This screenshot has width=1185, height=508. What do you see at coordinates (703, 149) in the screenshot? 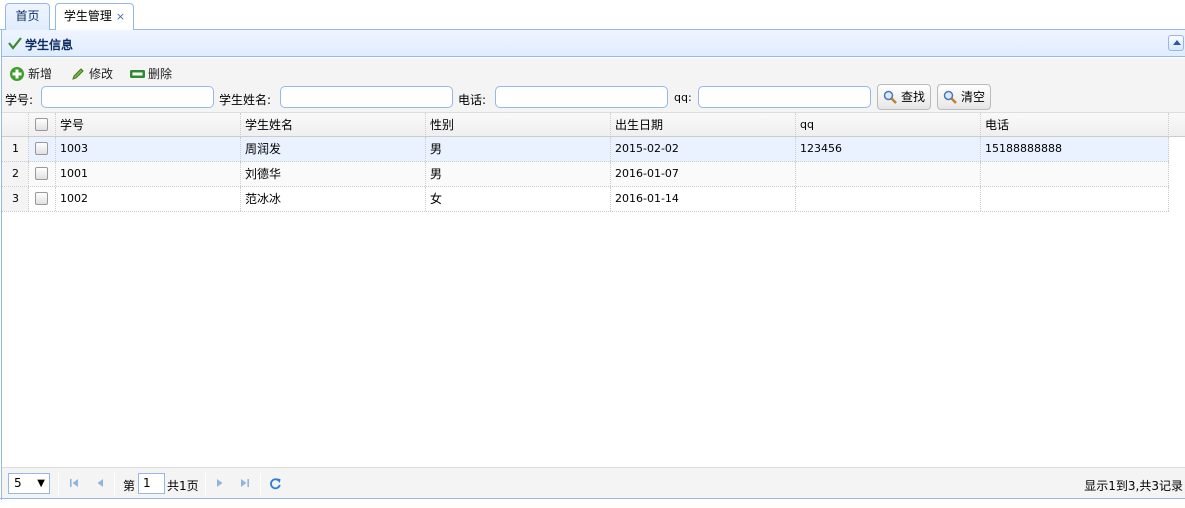
I see `cell-birth: 2015-02-02` at bounding box center [703, 149].